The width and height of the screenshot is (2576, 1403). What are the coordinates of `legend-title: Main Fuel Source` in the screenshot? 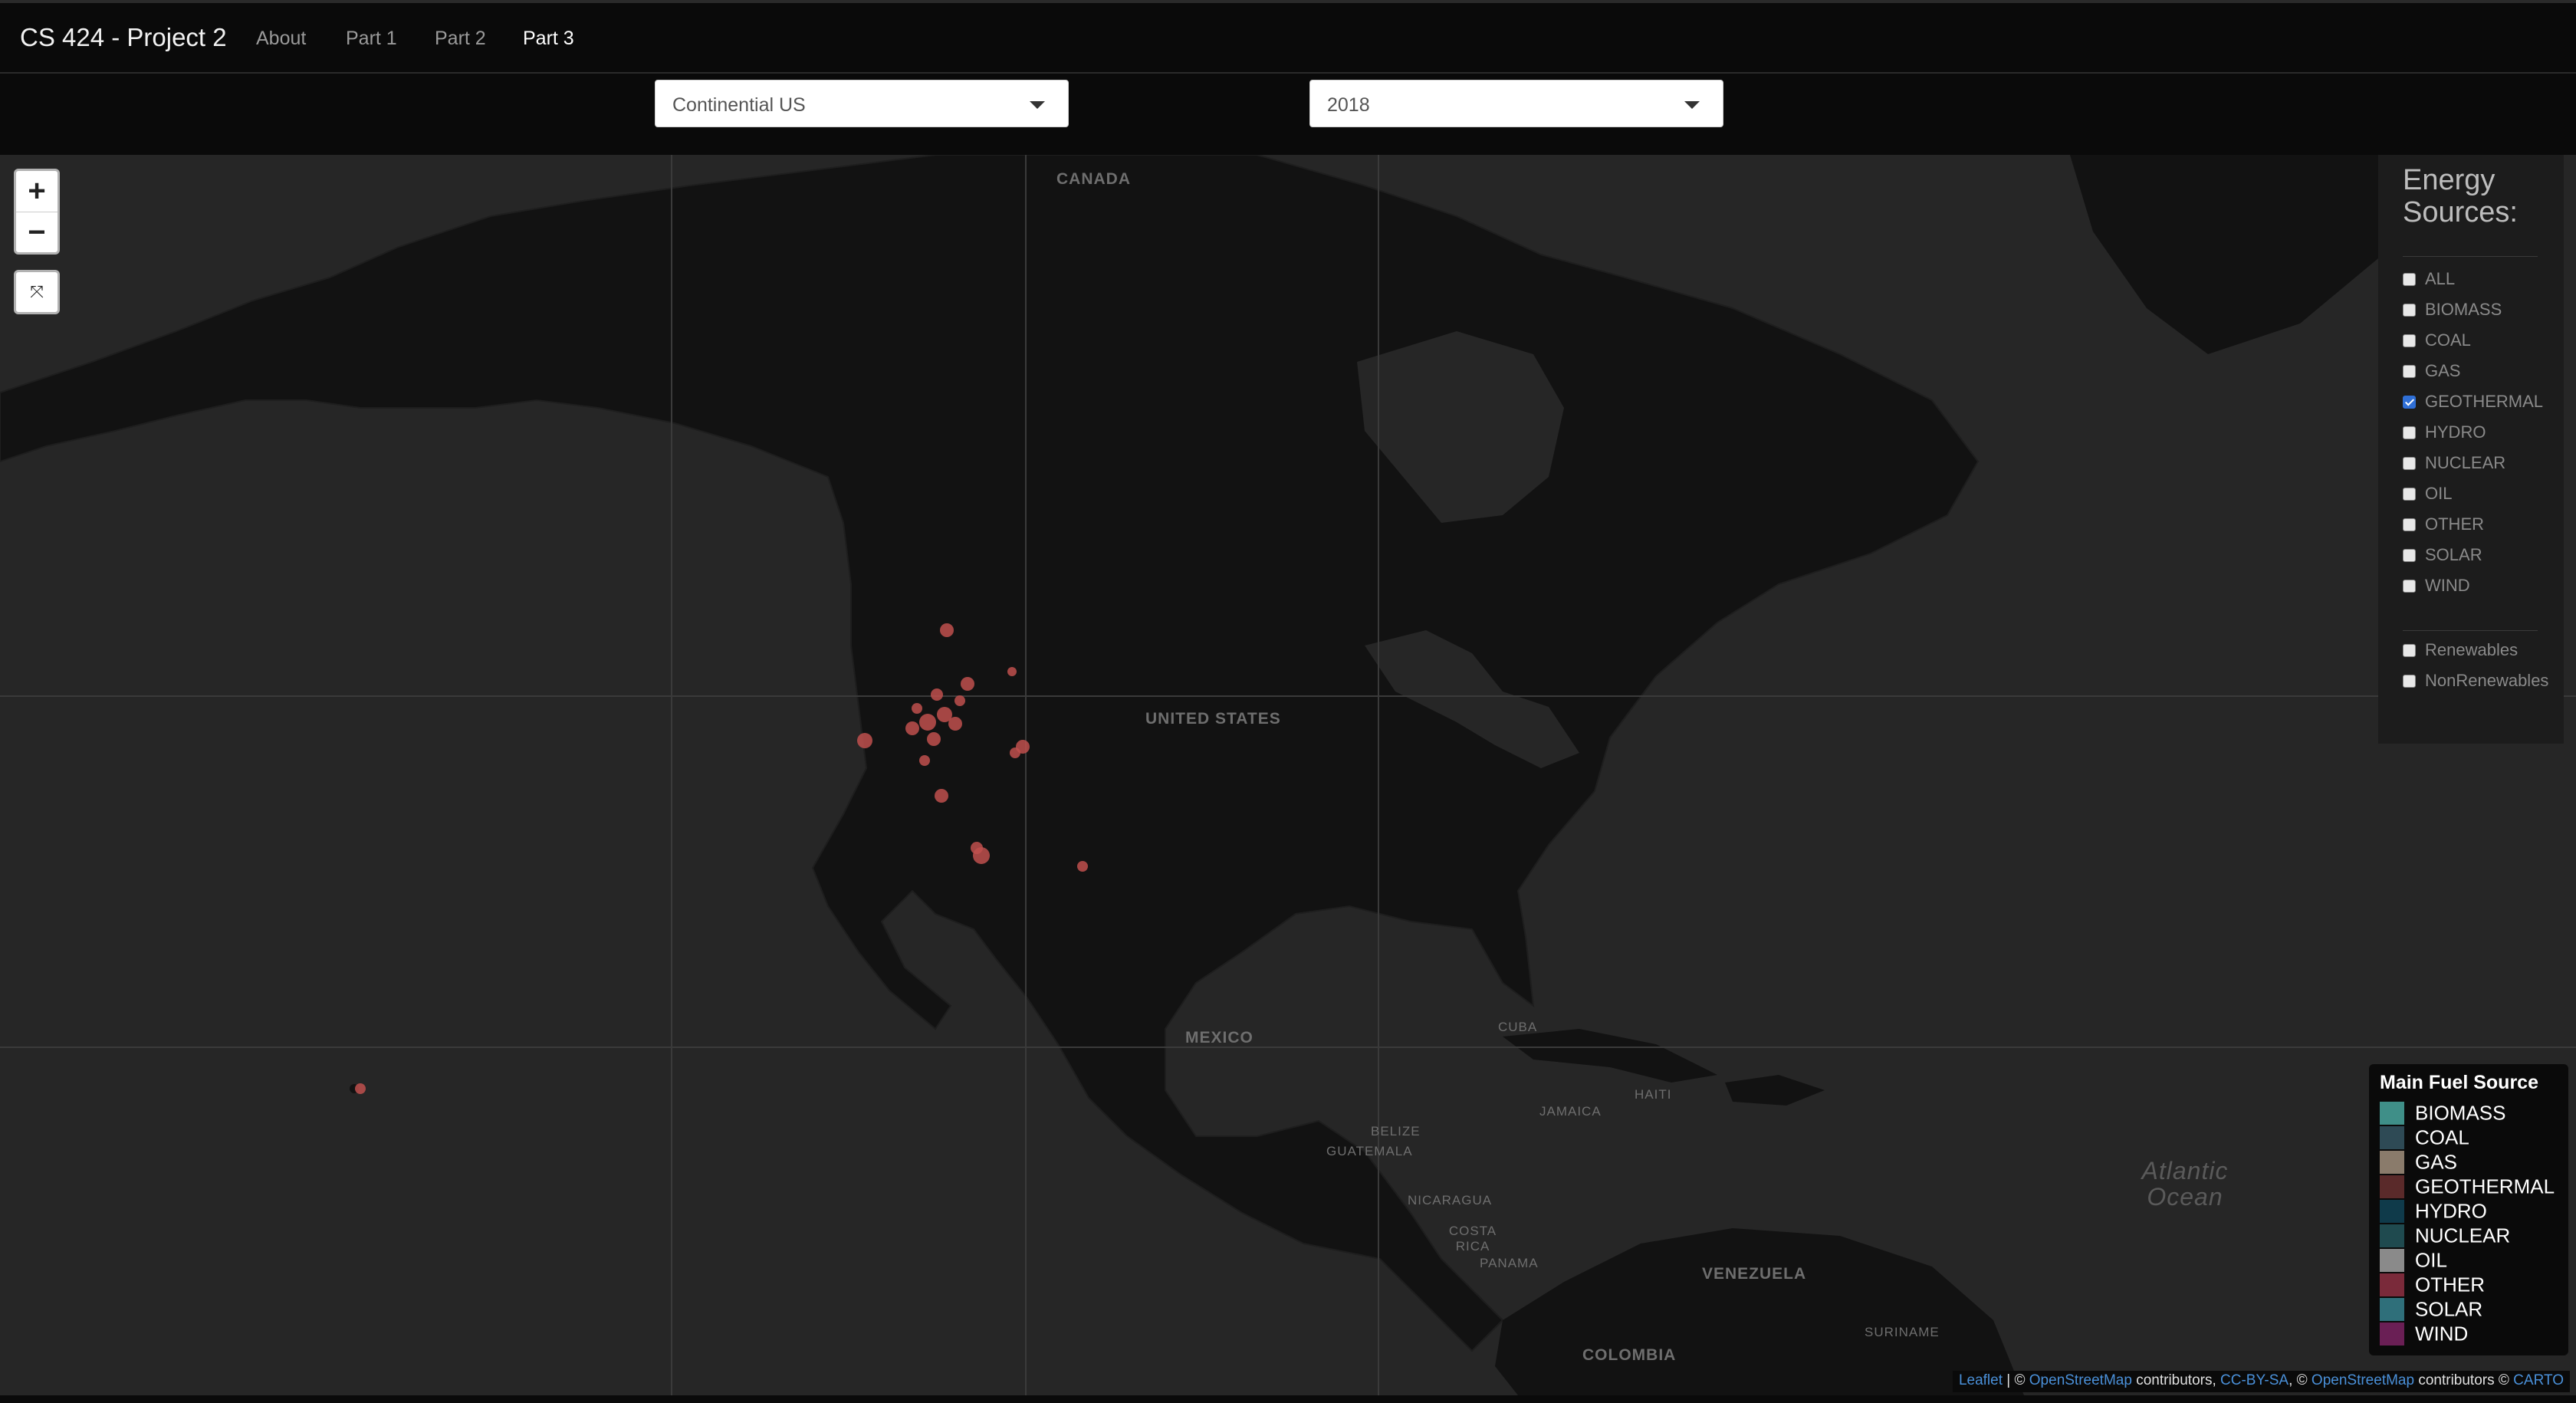 It's located at (2459, 1083).